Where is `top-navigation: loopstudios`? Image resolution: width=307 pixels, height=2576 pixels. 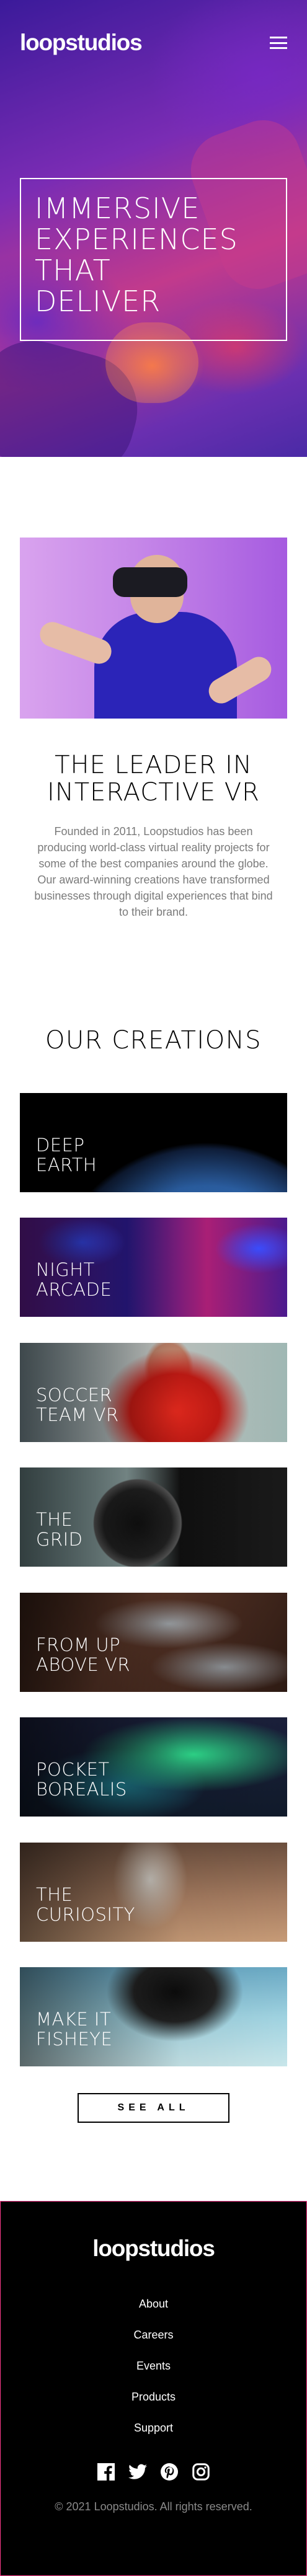
top-navigation: loopstudios is located at coordinates (153, 43).